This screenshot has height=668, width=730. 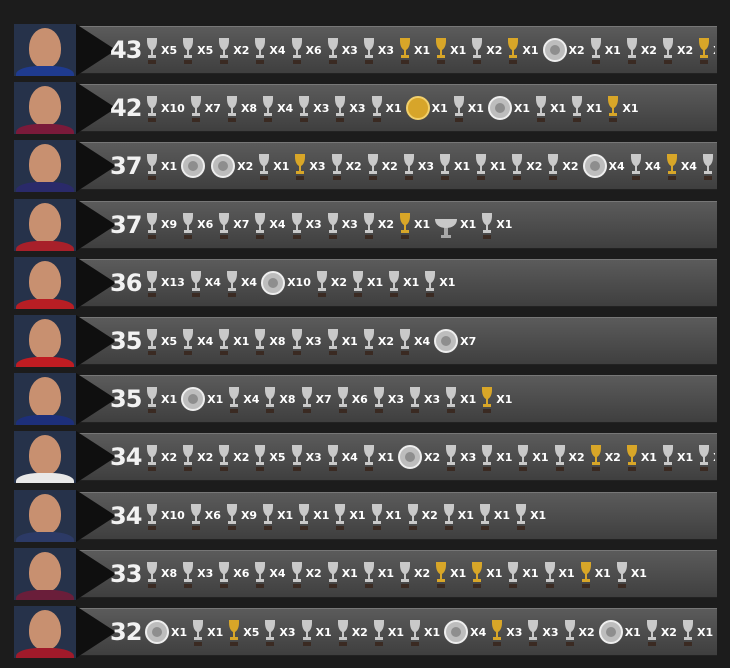 I want to click on trophy-item: X10, so click(x=164, y=516).